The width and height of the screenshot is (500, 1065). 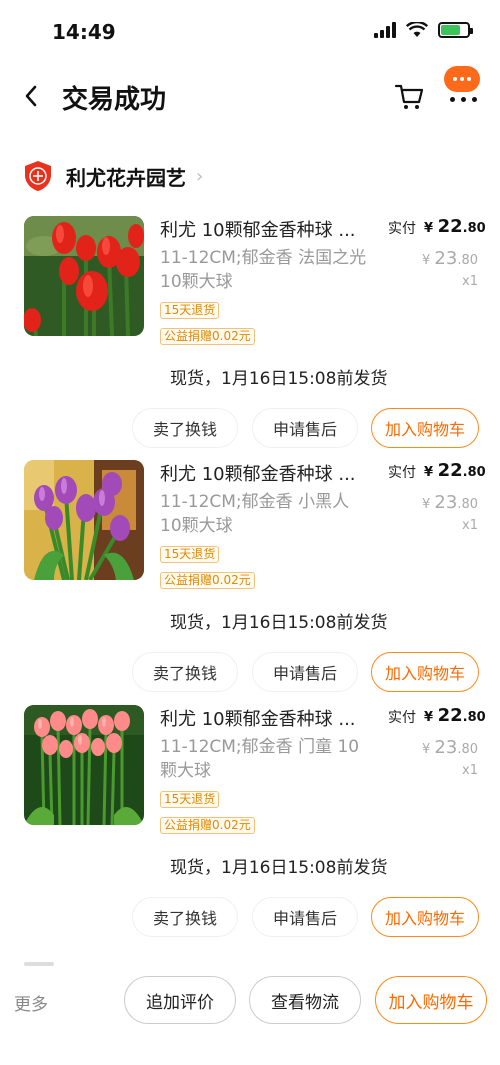 What do you see at coordinates (200, 176) in the screenshot?
I see `chevron-right-icon: ›` at bounding box center [200, 176].